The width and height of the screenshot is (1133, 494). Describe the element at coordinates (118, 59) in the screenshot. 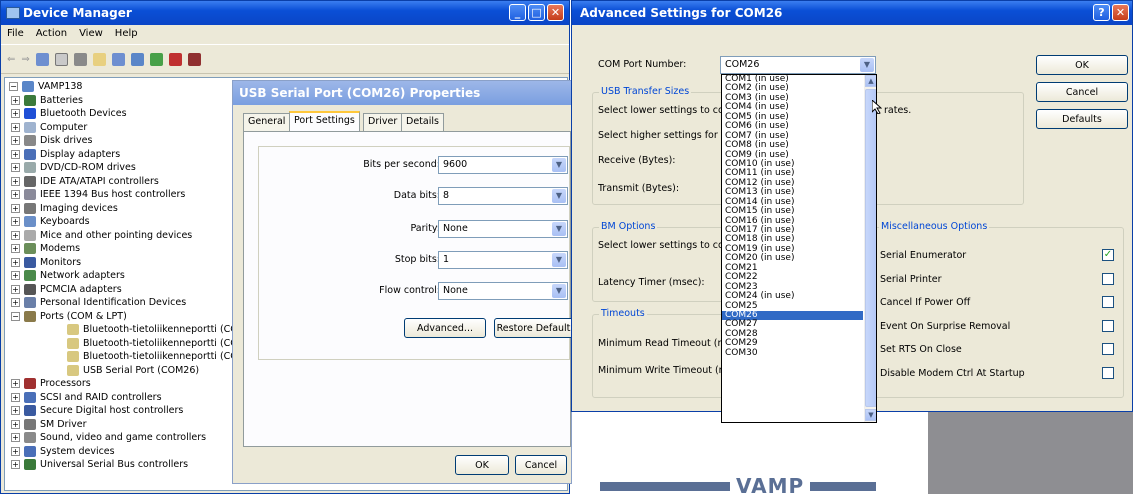

I see `details-icon` at that location.